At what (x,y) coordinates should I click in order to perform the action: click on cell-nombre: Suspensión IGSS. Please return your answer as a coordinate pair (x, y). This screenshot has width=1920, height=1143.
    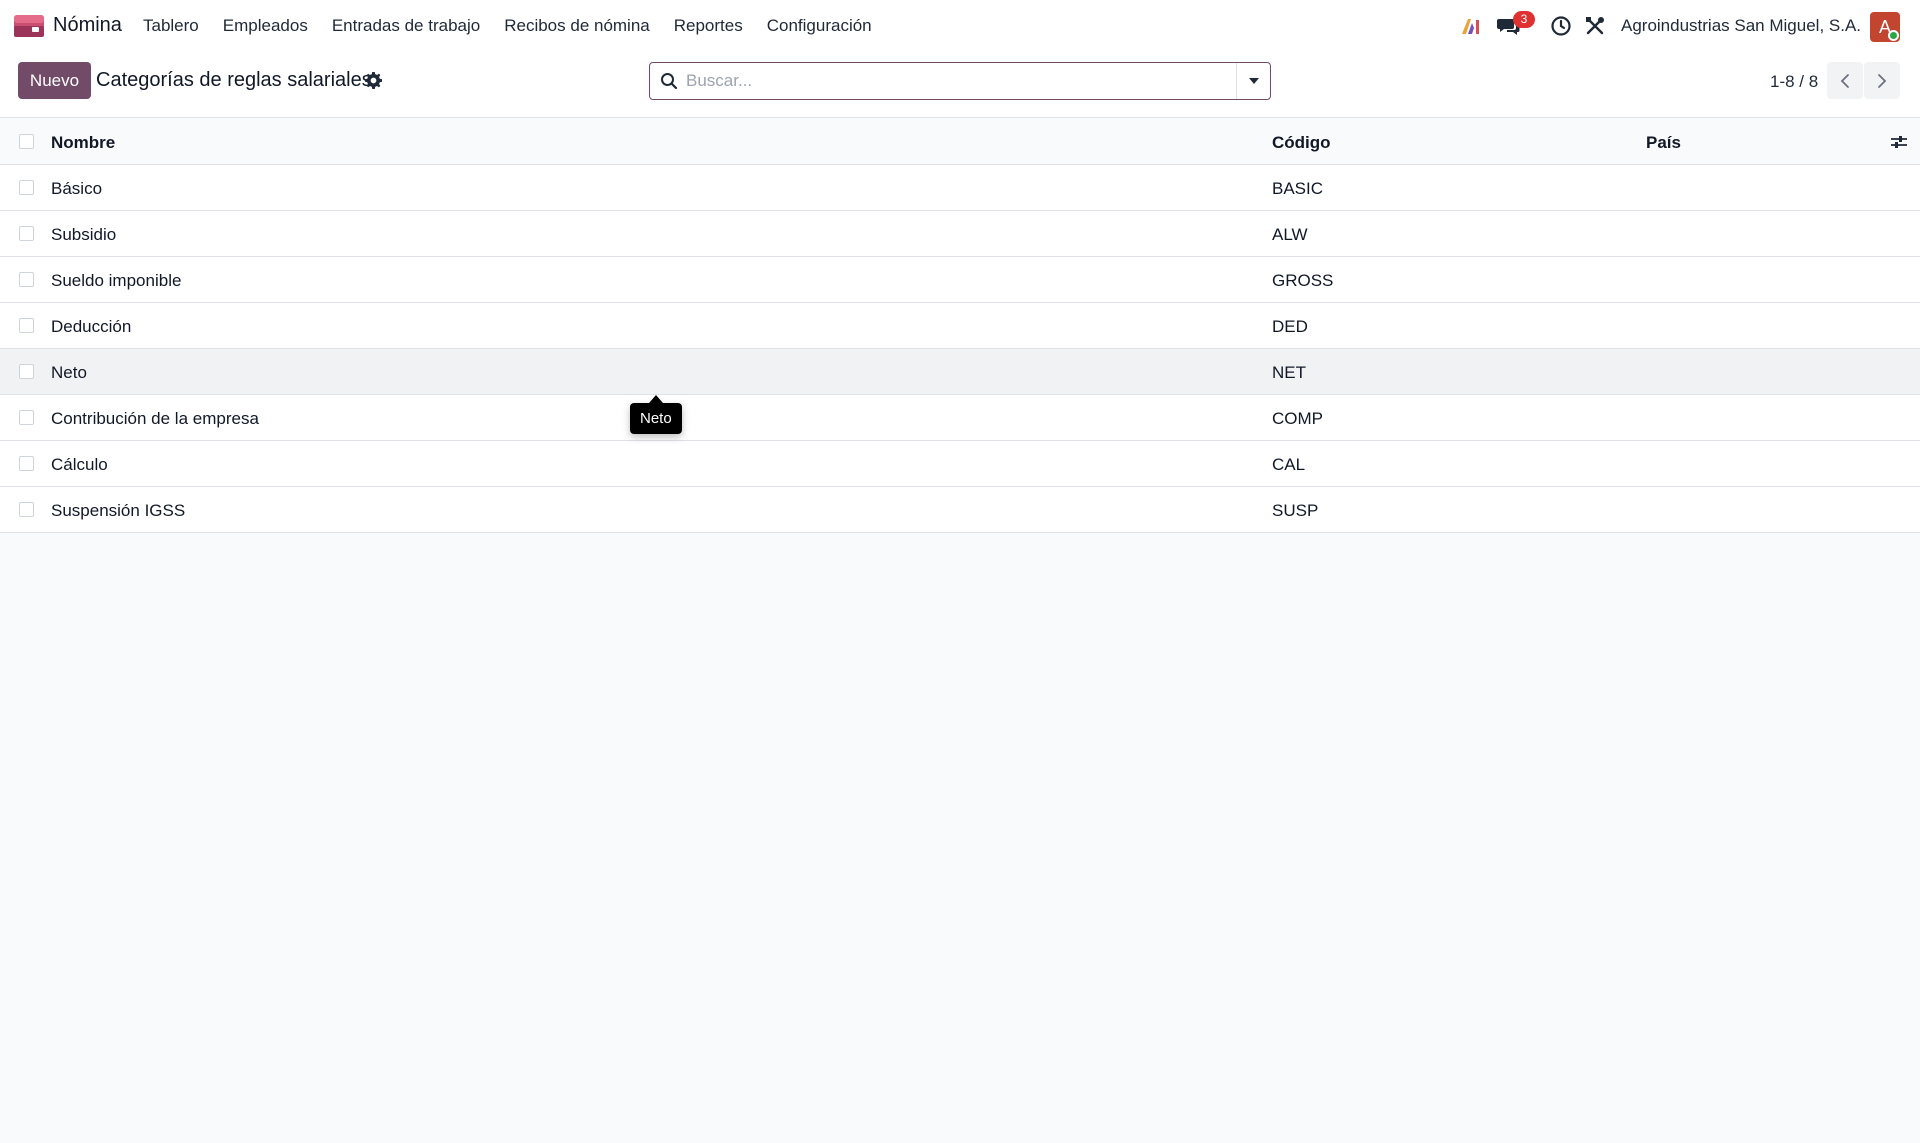
    Looking at the image, I should click on (118, 510).